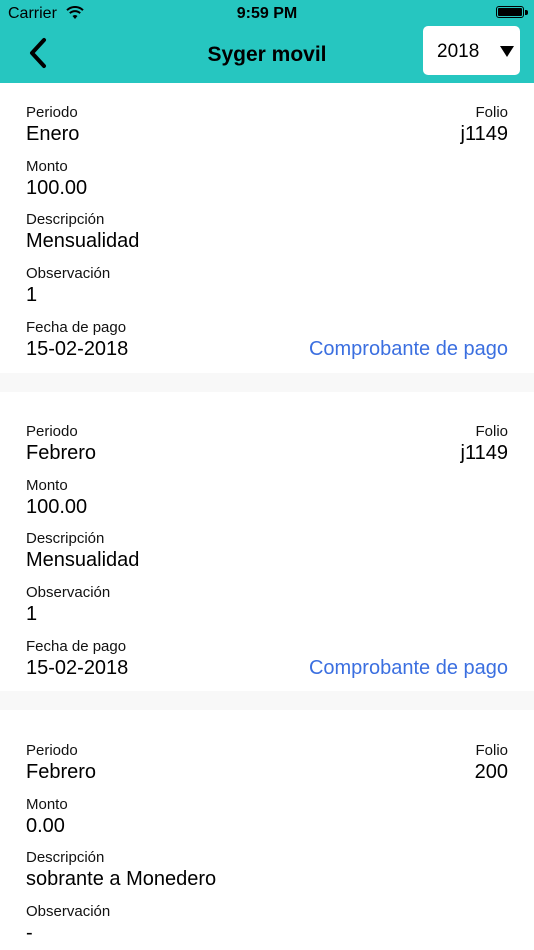  What do you see at coordinates (458, 51) in the screenshot?
I see `year-dropdown-value: 2018` at bounding box center [458, 51].